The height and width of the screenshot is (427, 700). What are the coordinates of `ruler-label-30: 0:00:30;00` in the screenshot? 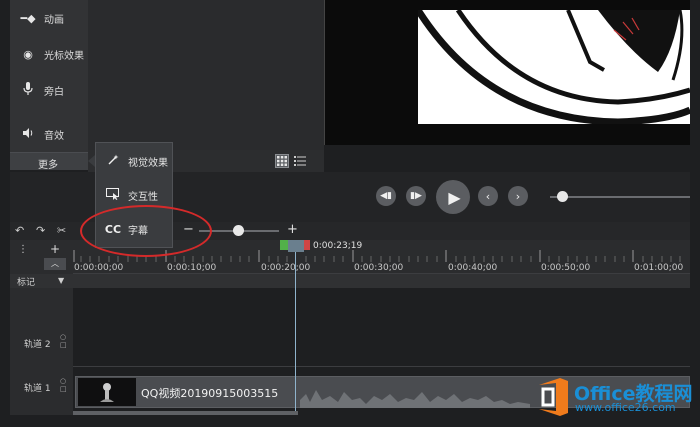 It's located at (379, 268).